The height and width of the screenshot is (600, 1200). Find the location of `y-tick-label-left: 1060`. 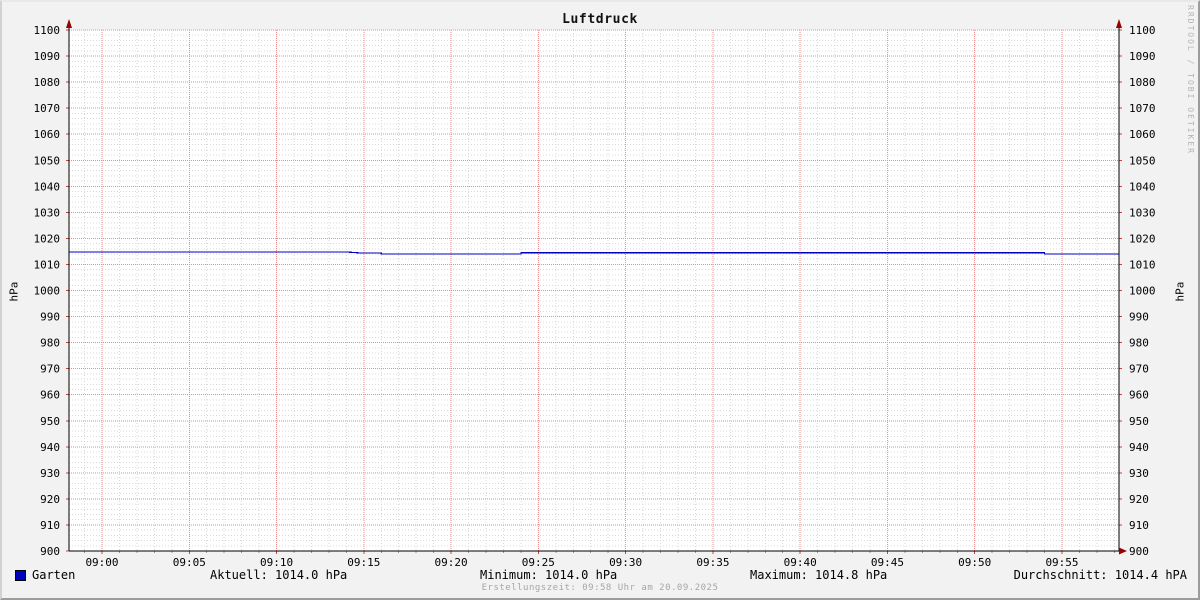

y-tick-label-left: 1060 is located at coordinates (47, 134).